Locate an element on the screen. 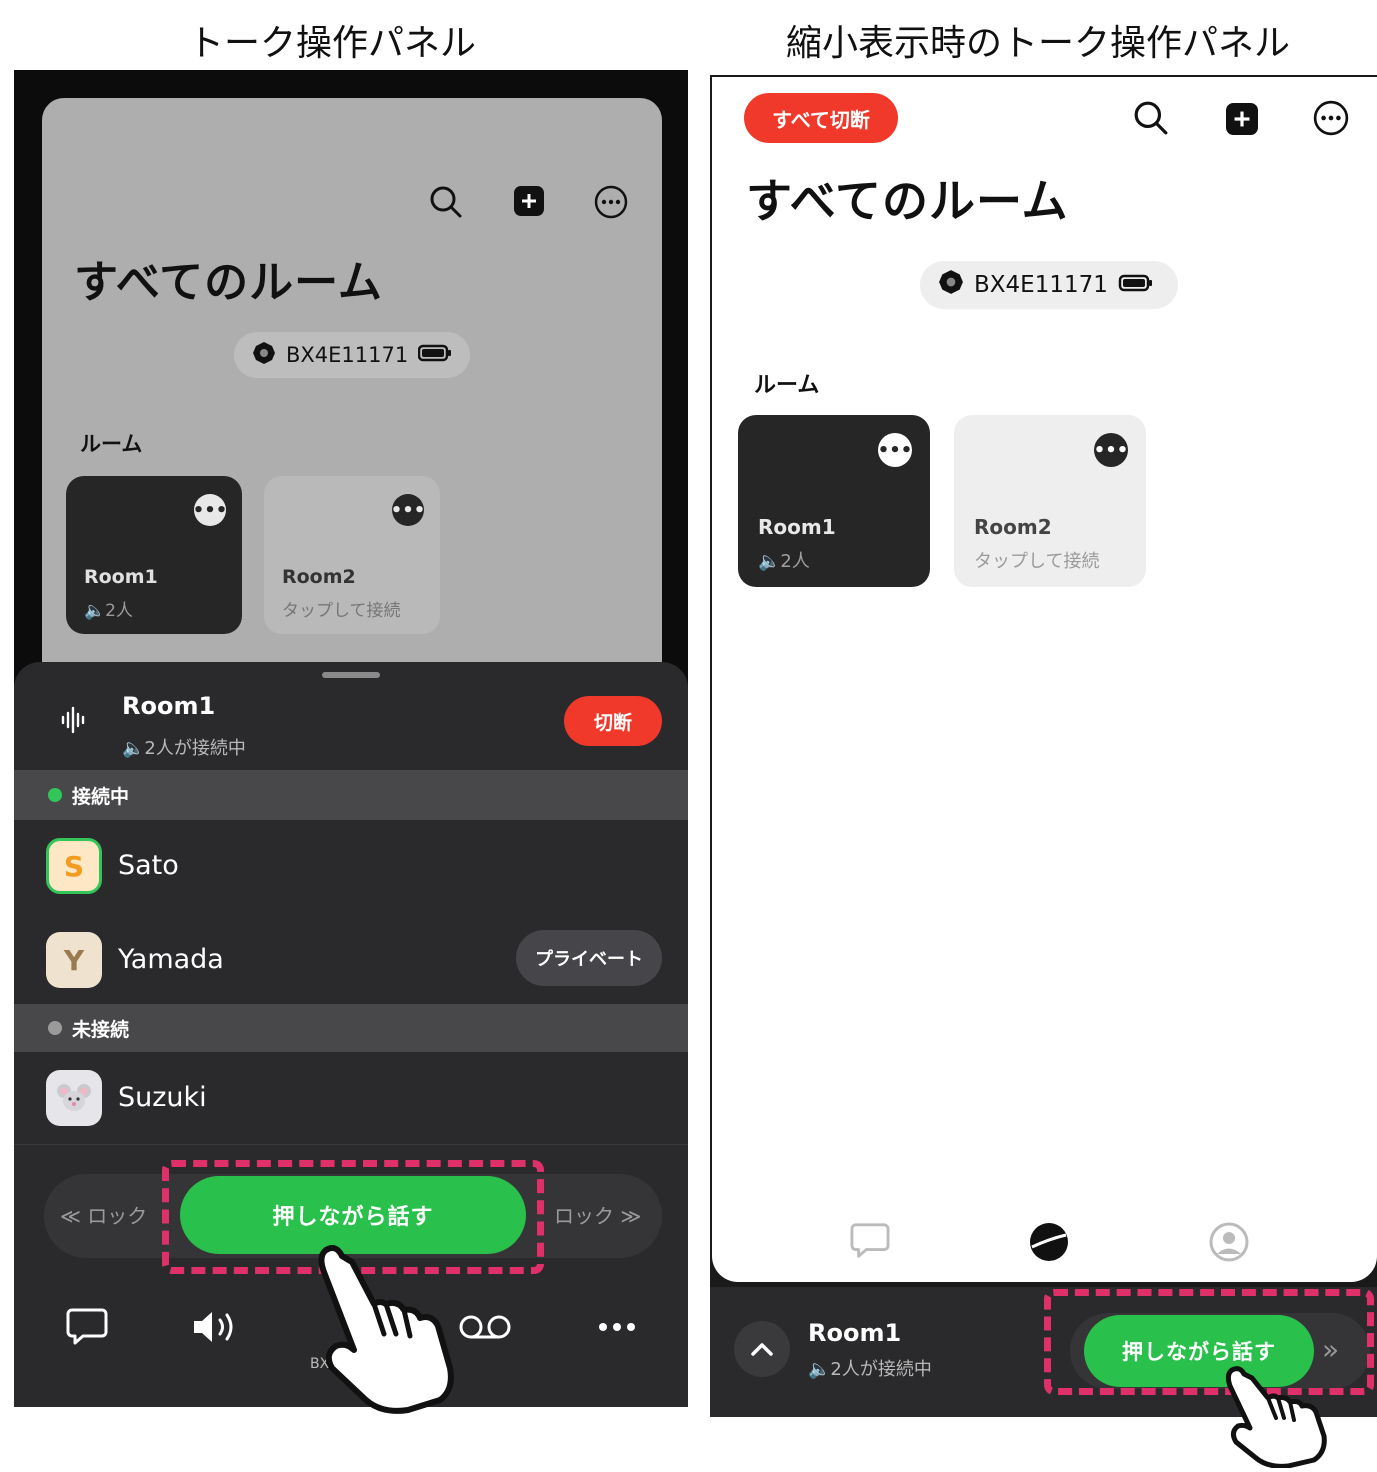 This screenshot has height=1472, width=1377. left-caption: トーク操作パネル is located at coordinates (332, 43).